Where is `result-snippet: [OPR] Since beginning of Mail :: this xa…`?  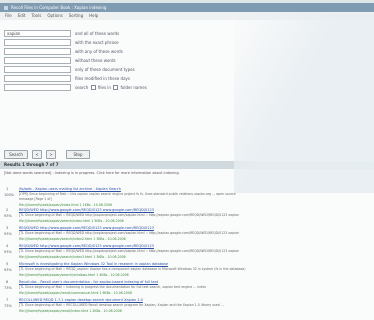 result-snippet: [OPR] Since beginning of Mail :: this xa… is located at coordinates (127, 194).